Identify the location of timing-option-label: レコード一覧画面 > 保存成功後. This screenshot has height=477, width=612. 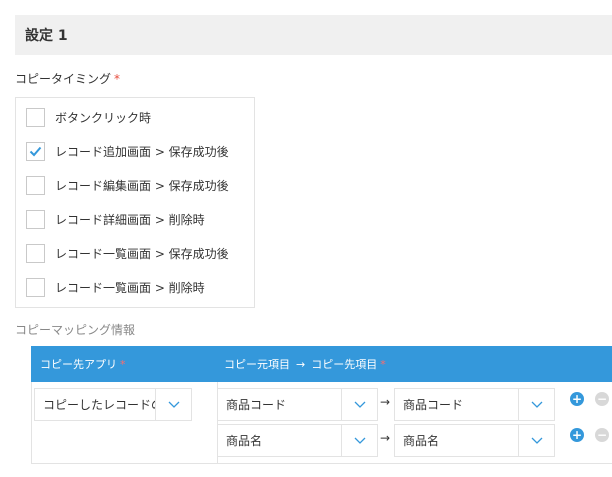
(142, 253).